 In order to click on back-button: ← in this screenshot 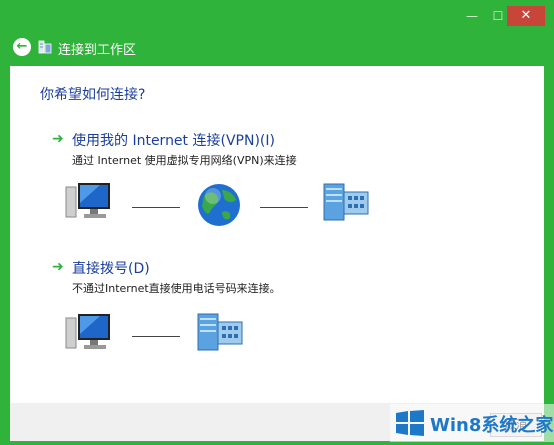, I will do `click(22, 47)`.